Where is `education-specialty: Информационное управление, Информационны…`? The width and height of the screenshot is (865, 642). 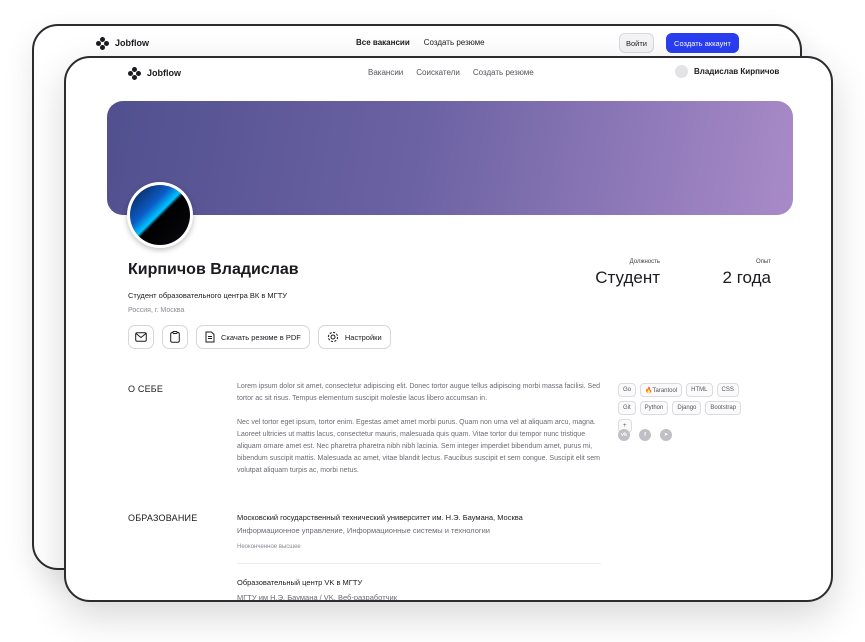 education-specialty: Информационное управление, Информационны… is located at coordinates (363, 530).